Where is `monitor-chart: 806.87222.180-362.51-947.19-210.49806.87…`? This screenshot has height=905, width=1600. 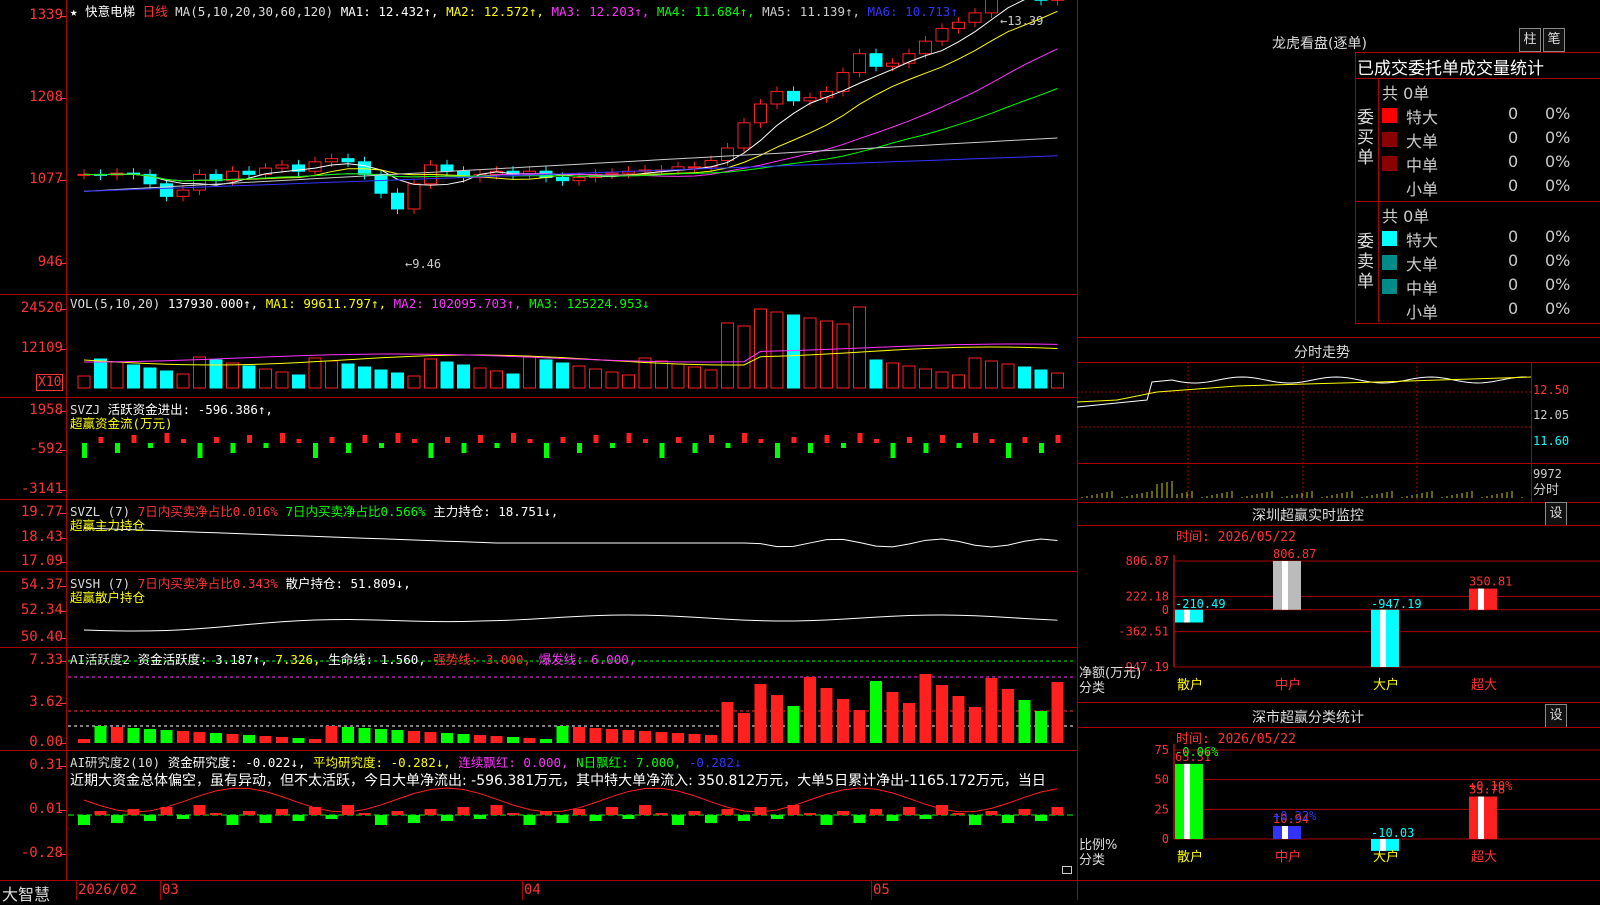 monitor-chart: 806.87222.180-362.51-947.19-210.49806.87… is located at coordinates (1338, 621).